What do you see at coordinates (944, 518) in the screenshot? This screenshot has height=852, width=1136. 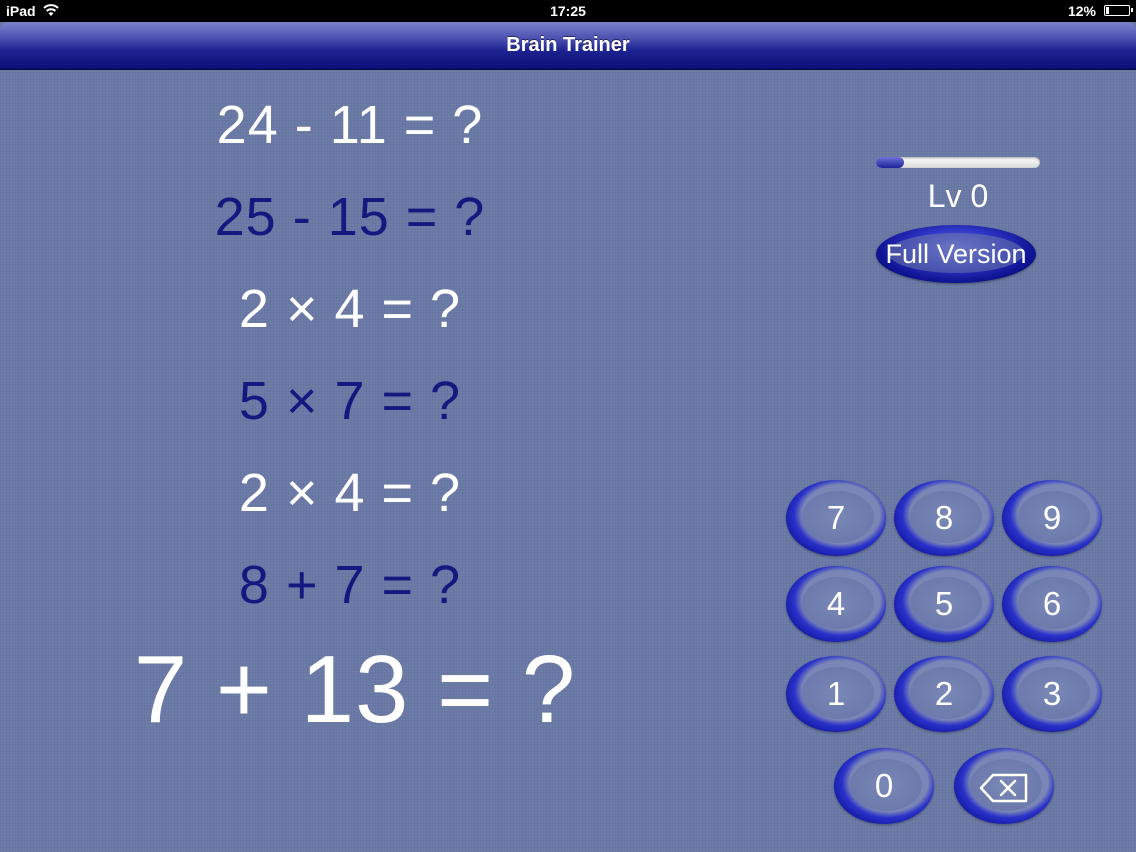 I see `key-8: 8` at bounding box center [944, 518].